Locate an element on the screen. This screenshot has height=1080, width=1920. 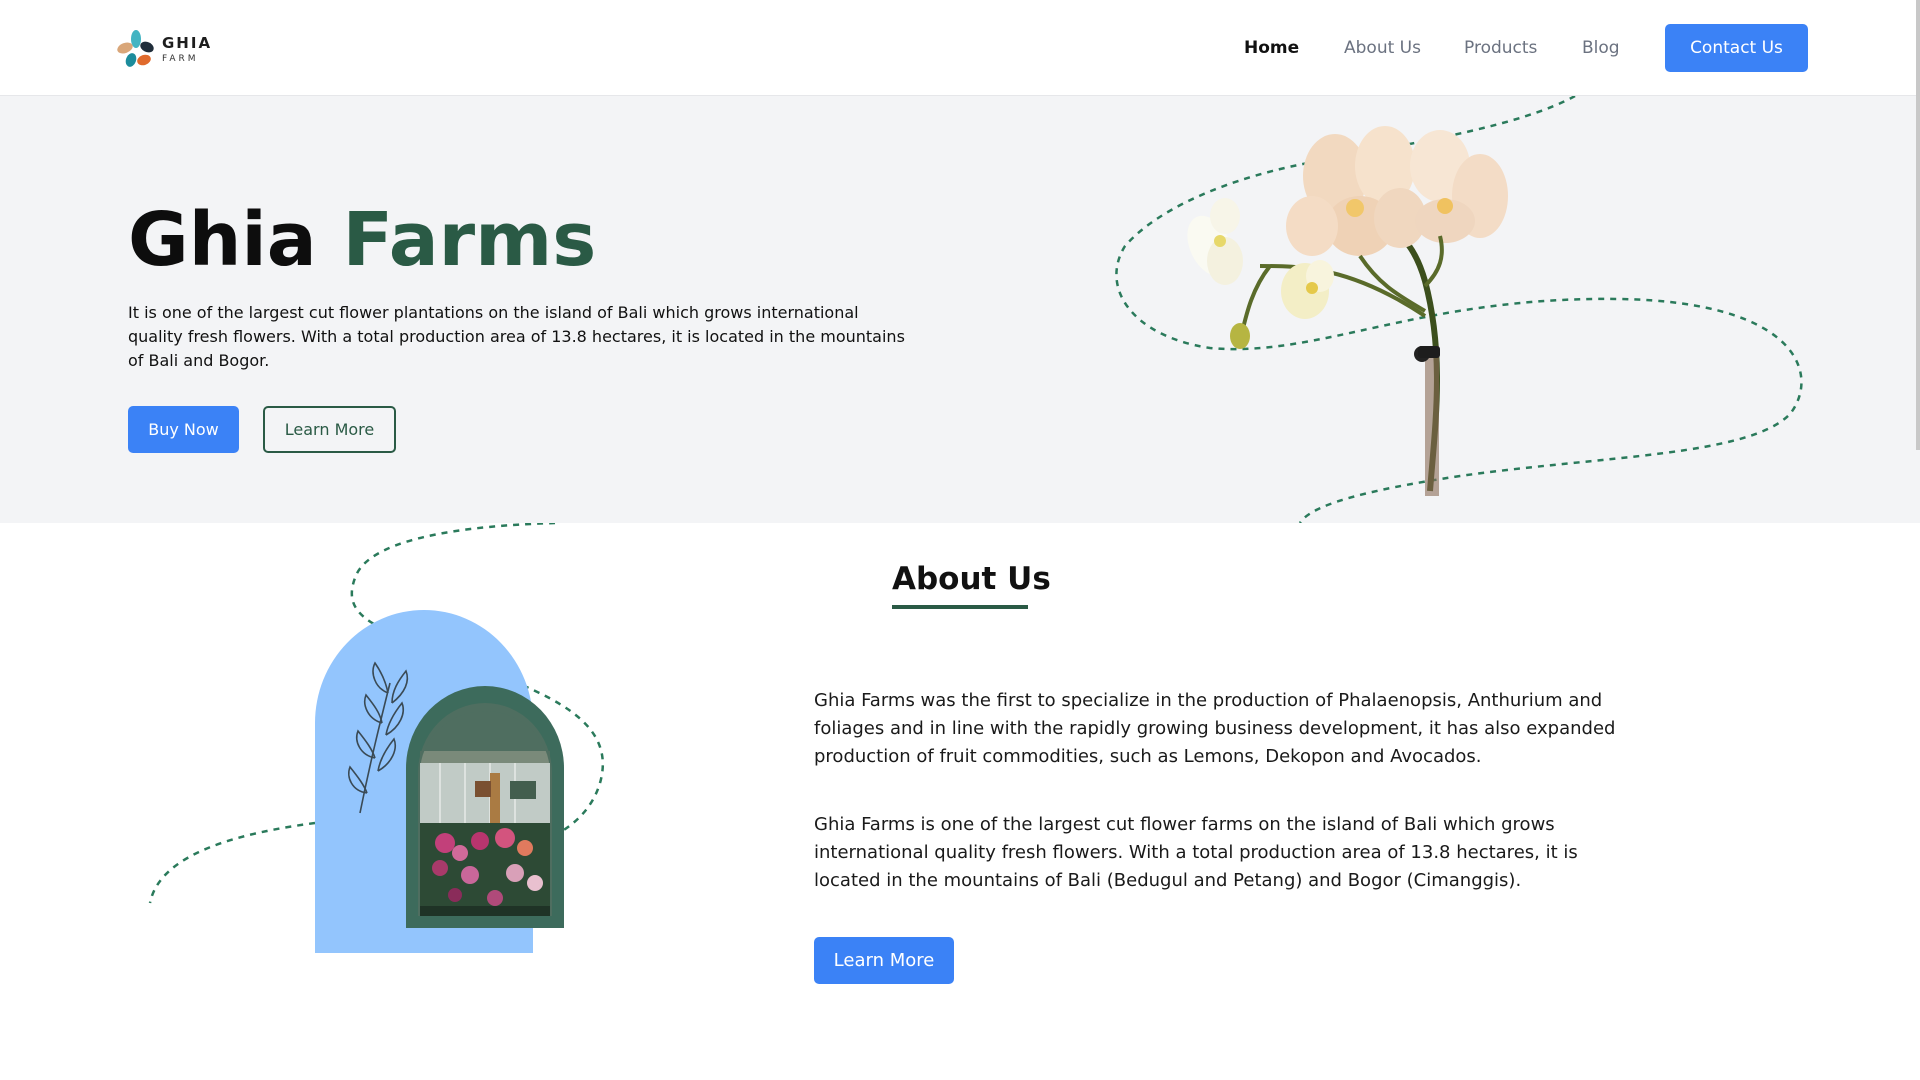
brand-logo: GHIA FARM is located at coordinates (166, 50).